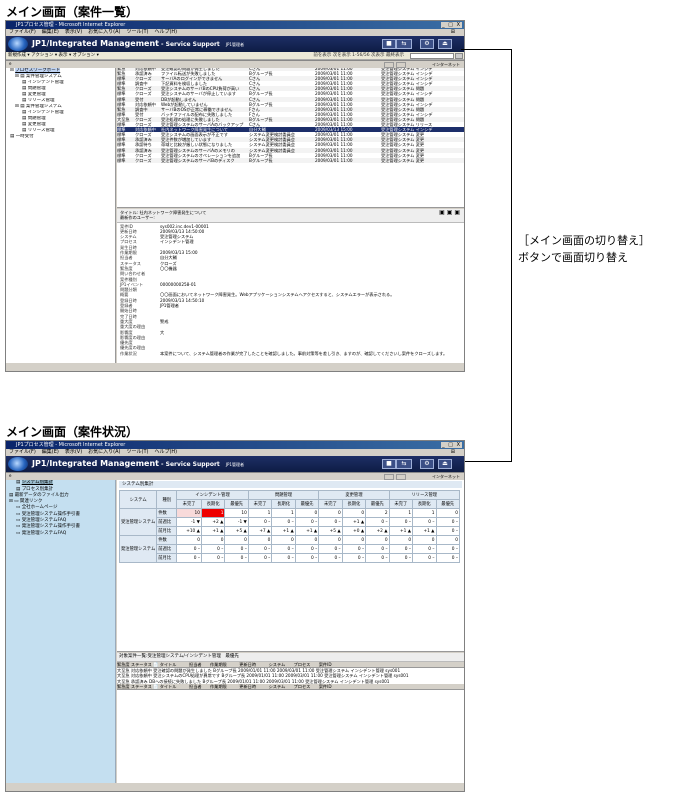 This screenshot has width=688, height=794. I want to click on search-button, so click(459, 56).